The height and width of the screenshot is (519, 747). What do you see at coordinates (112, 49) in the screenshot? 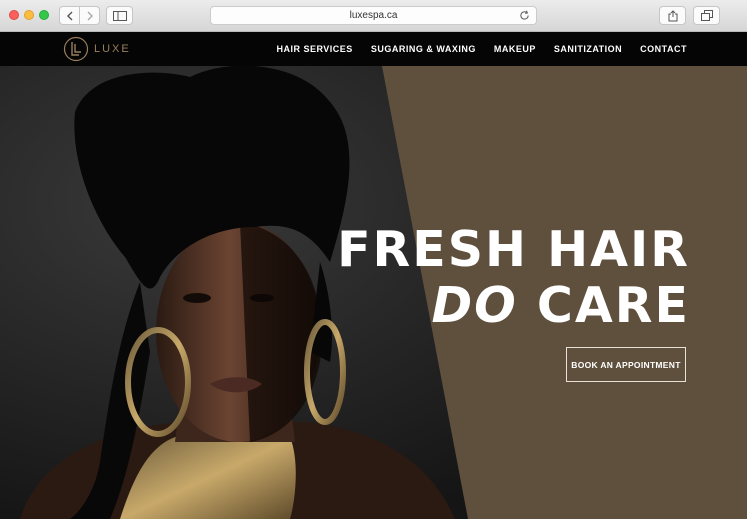
I see `logo-text: LUXE` at bounding box center [112, 49].